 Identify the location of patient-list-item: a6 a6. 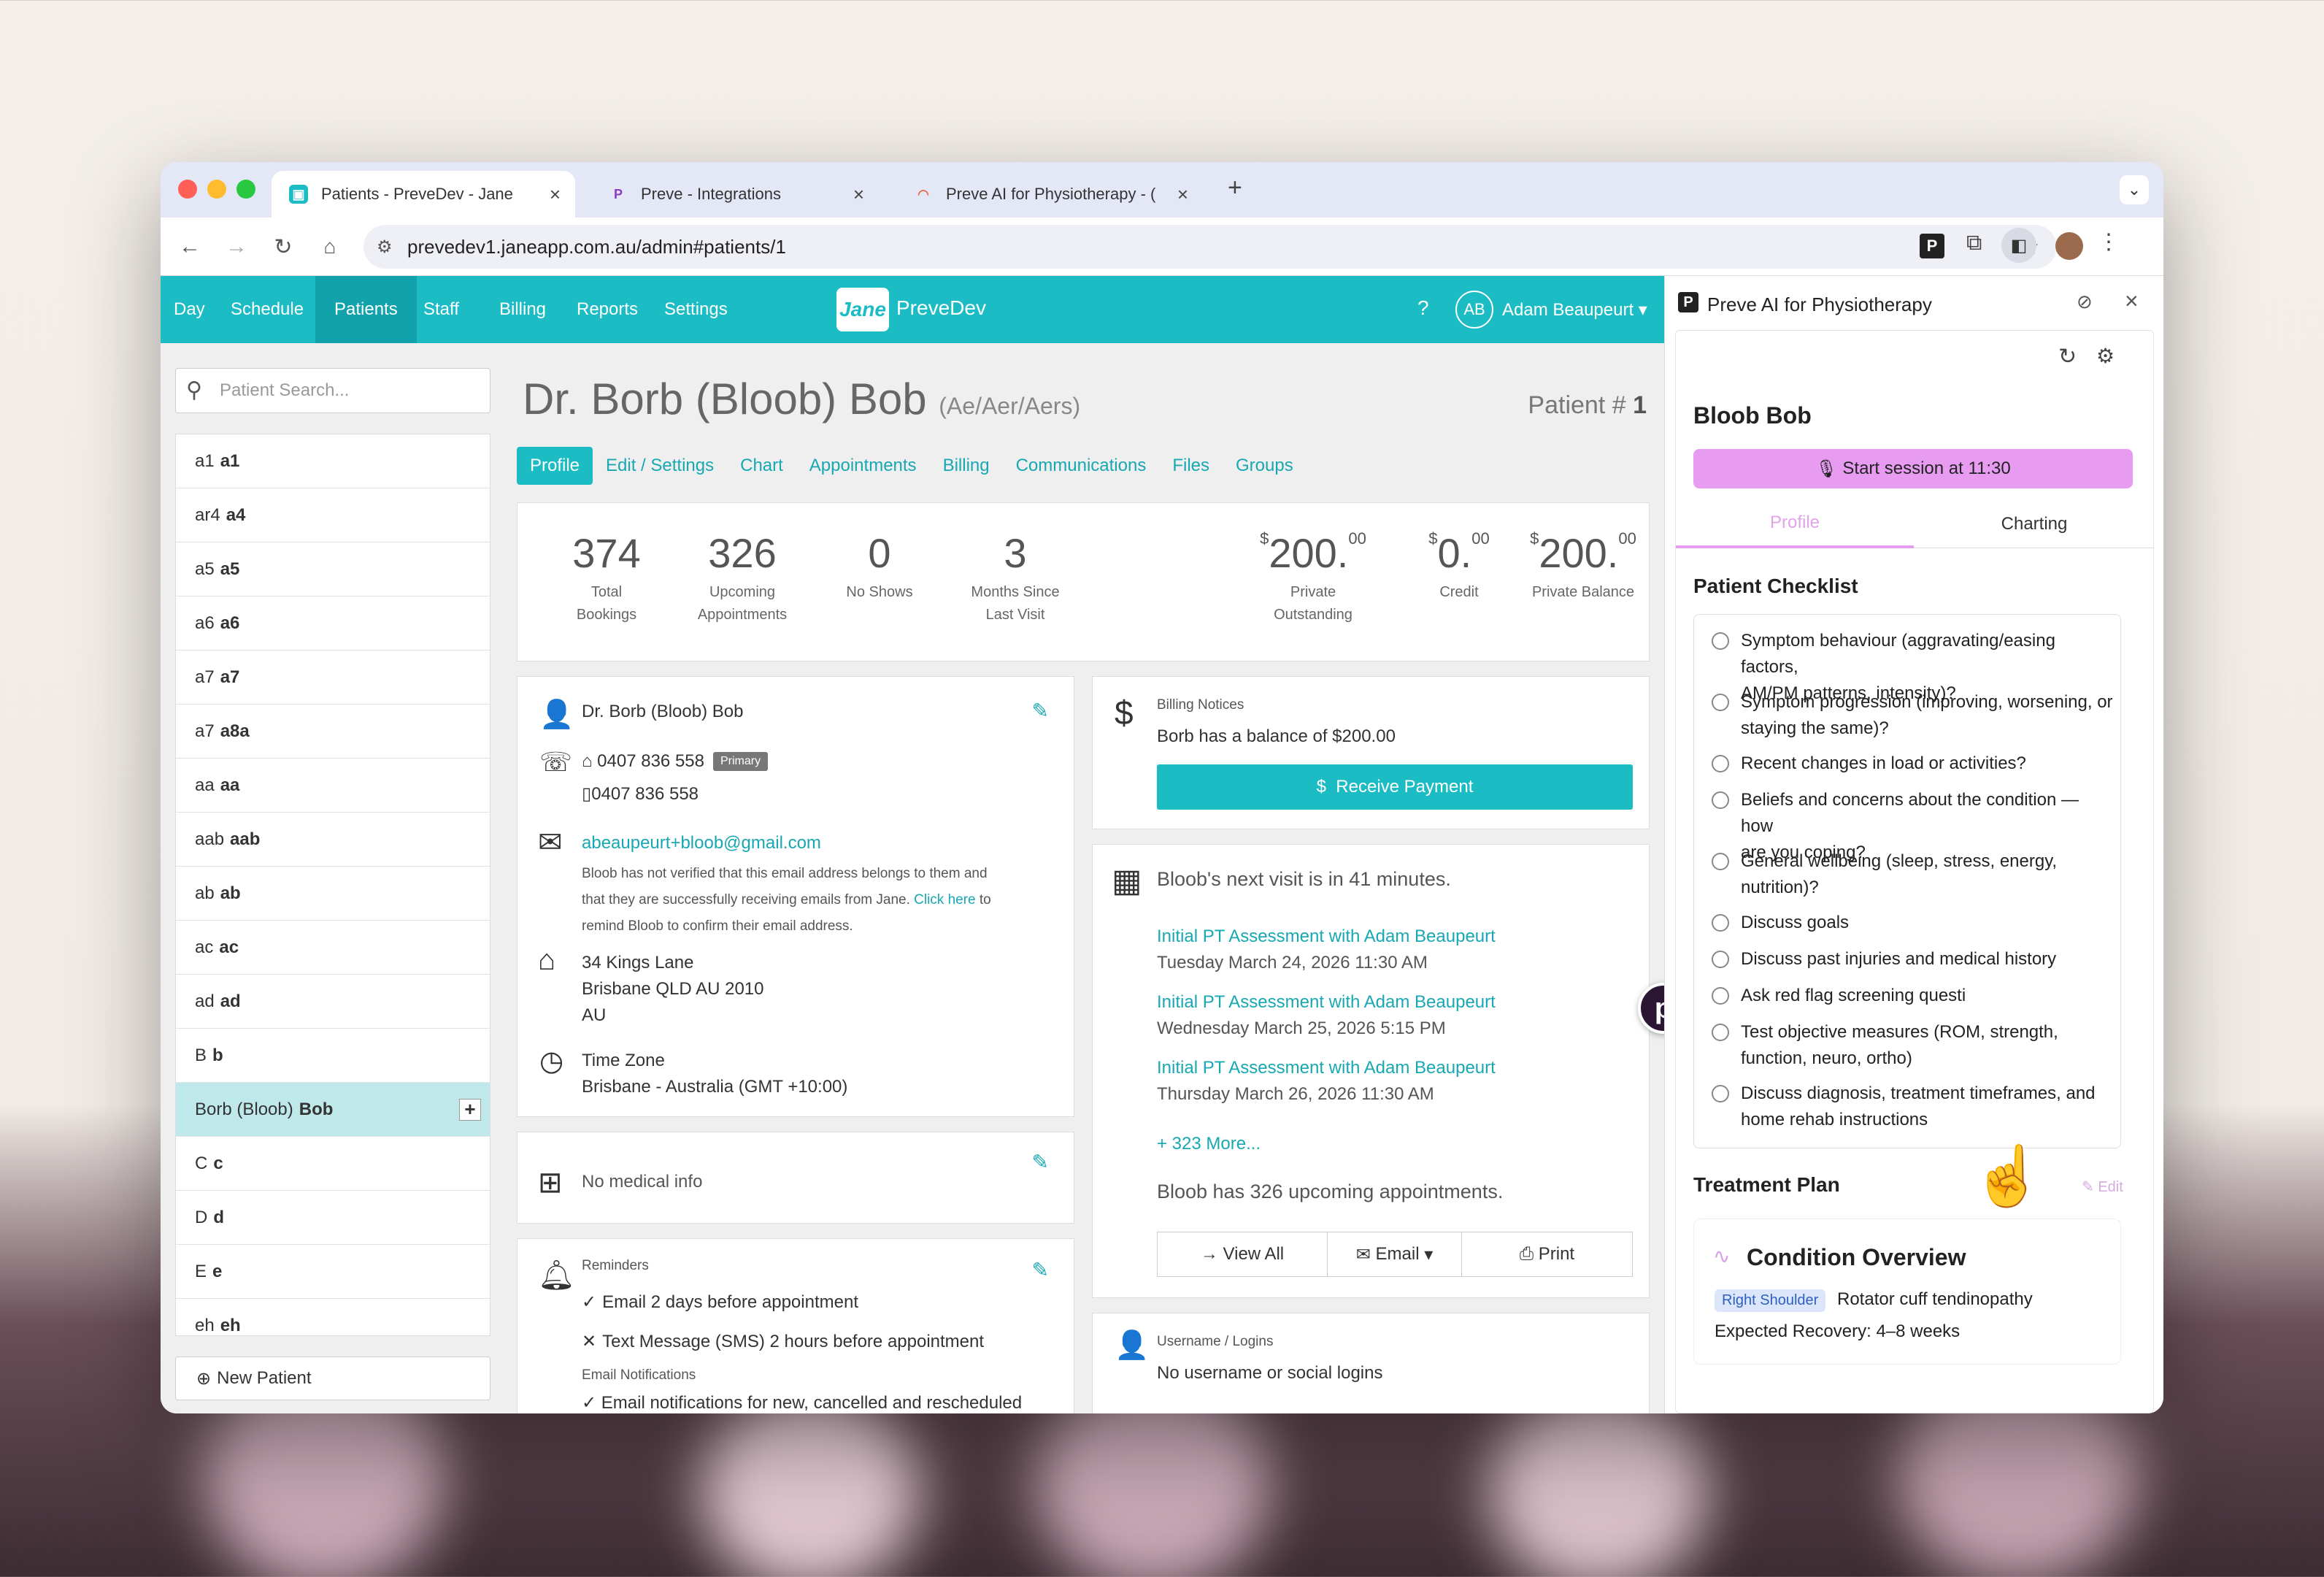
(333, 623).